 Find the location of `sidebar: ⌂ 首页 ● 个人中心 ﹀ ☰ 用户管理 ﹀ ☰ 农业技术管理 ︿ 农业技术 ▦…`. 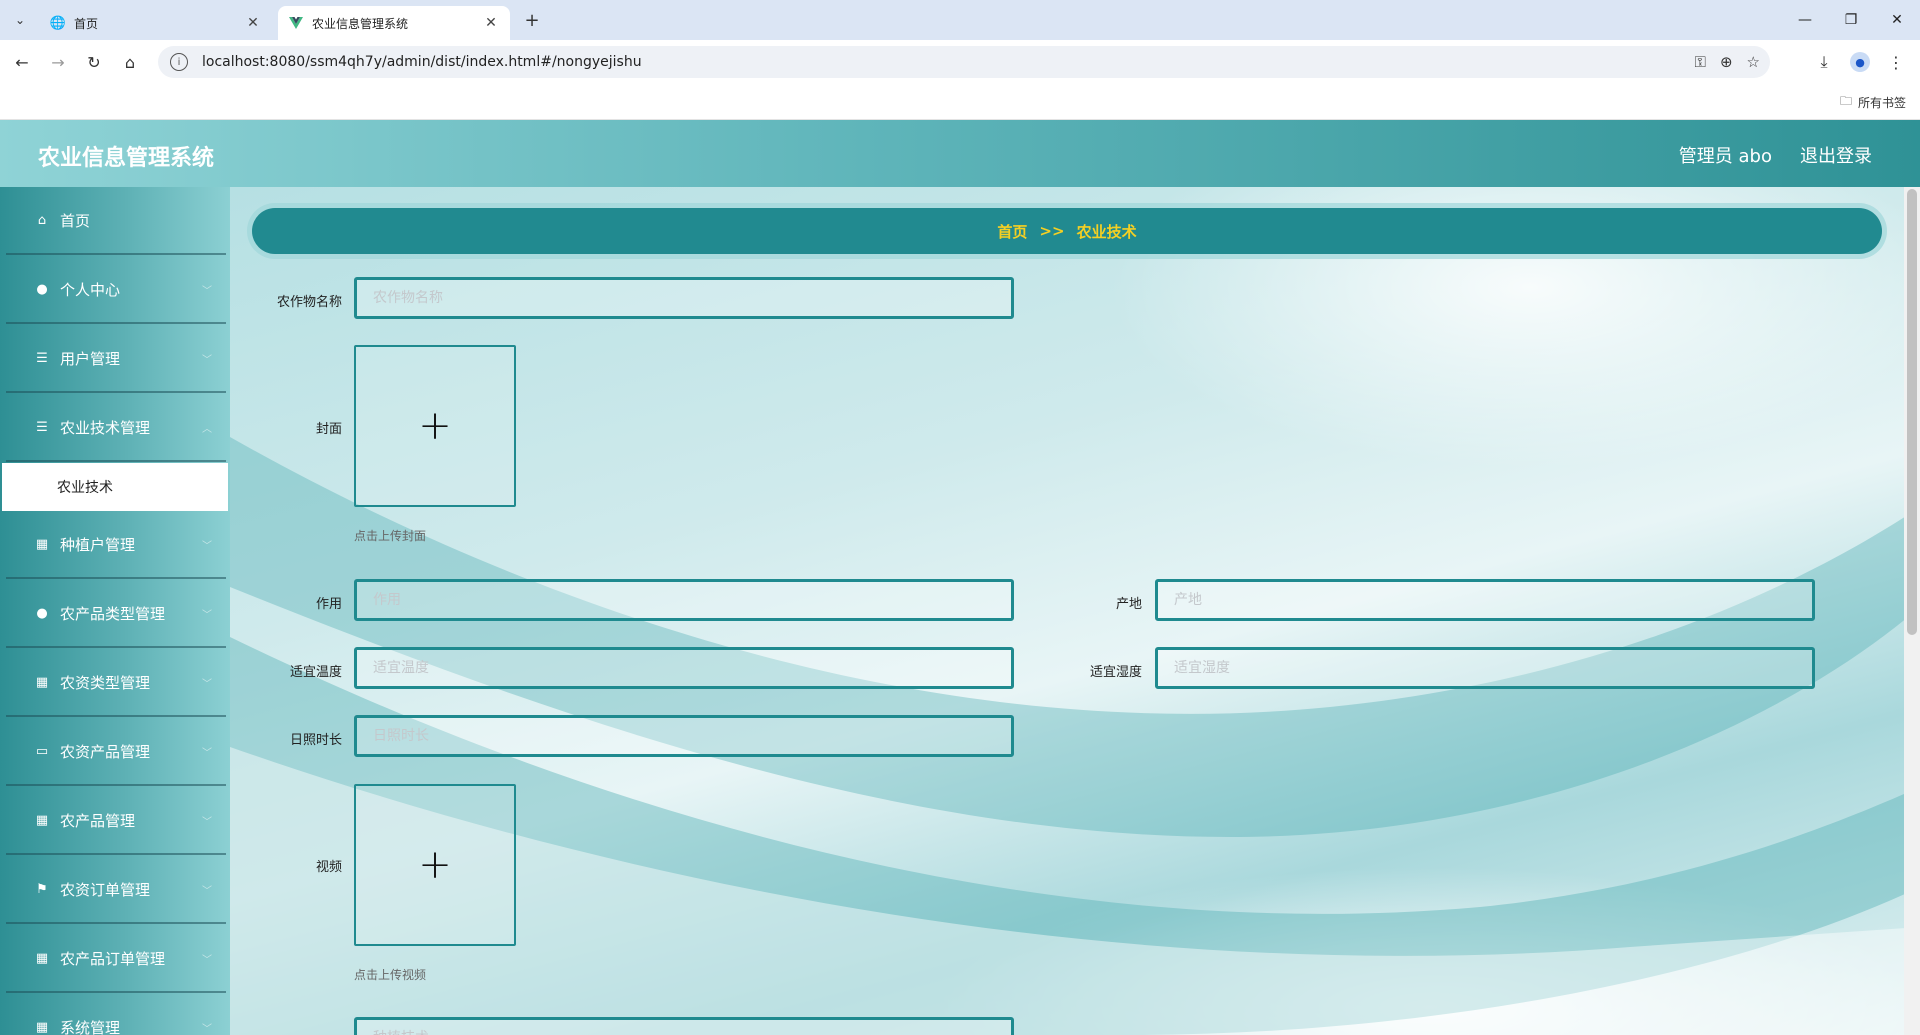

sidebar: ⌂ 首页 ● 个人中心 ﹀ ☰ 用户管理 ﹀ ☰ 农业技术管理 ︿ 农业技术 ▦… is located at coordinates (115, 611).